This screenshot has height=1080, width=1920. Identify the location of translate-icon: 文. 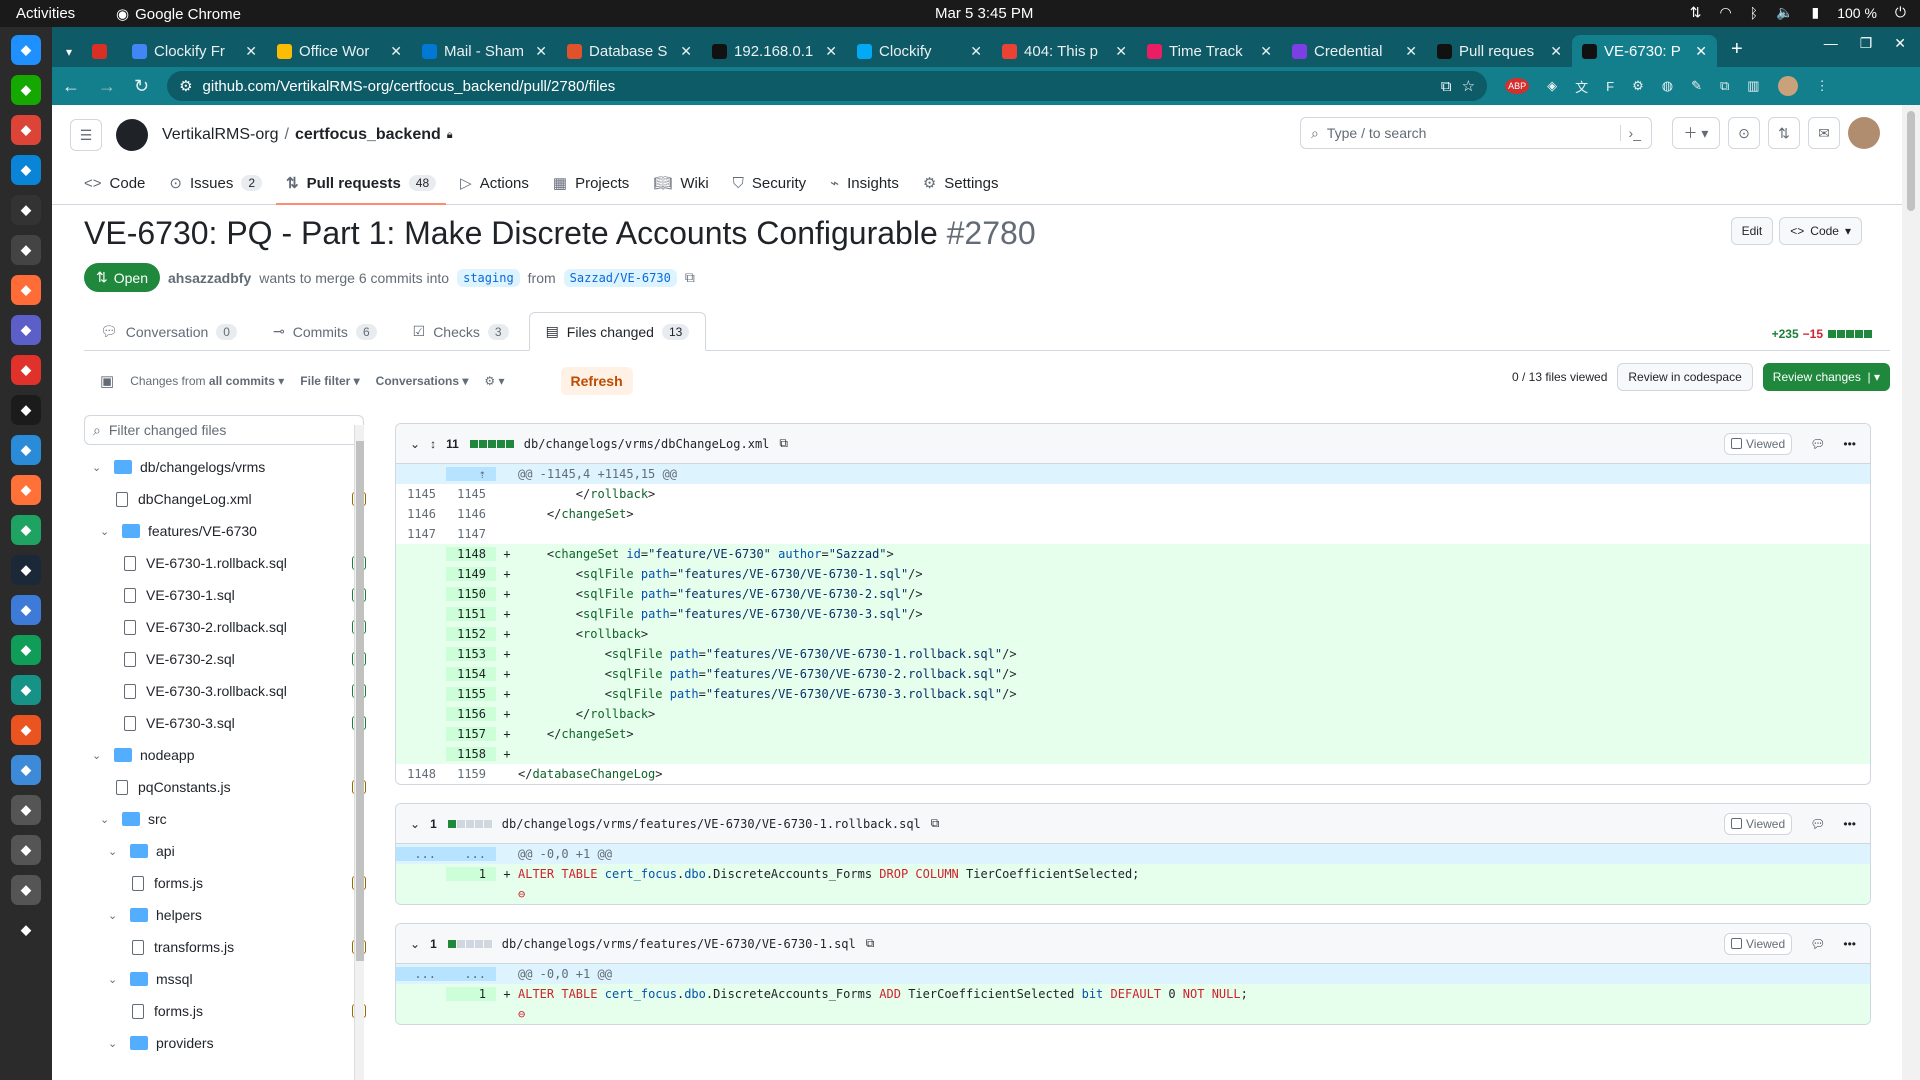
(1581, 86).